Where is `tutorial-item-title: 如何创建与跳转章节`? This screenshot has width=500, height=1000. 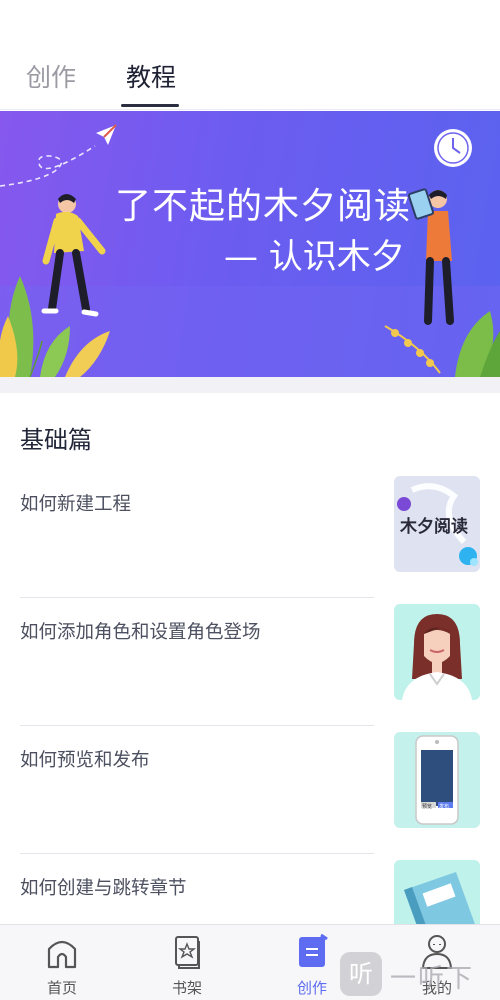
tutorial-item-title: 如何创建与跳转章节 is located at coordinates (103, 888).